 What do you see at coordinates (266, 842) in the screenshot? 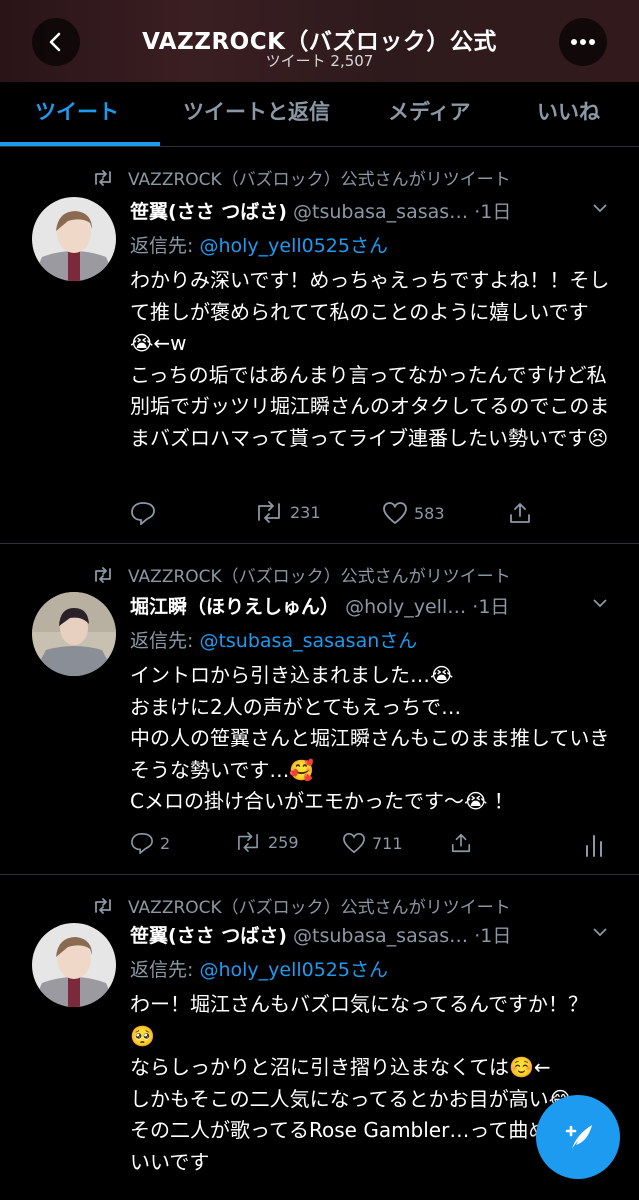
I see `retweet-button: 259` at bounding box center [266, 842].